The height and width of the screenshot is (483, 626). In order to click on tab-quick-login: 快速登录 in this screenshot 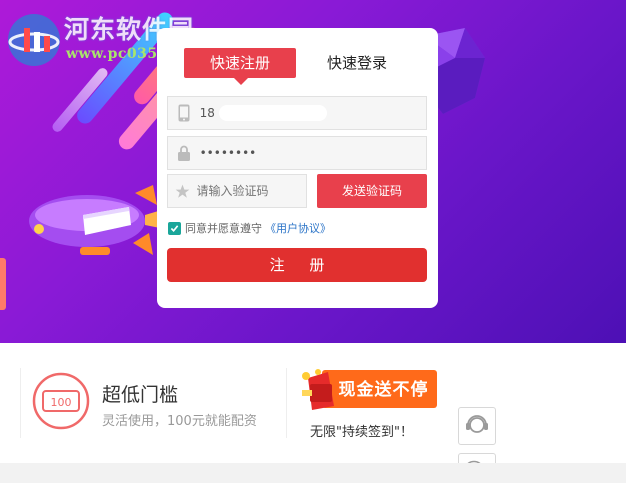, I will do `click(357, 63)`.